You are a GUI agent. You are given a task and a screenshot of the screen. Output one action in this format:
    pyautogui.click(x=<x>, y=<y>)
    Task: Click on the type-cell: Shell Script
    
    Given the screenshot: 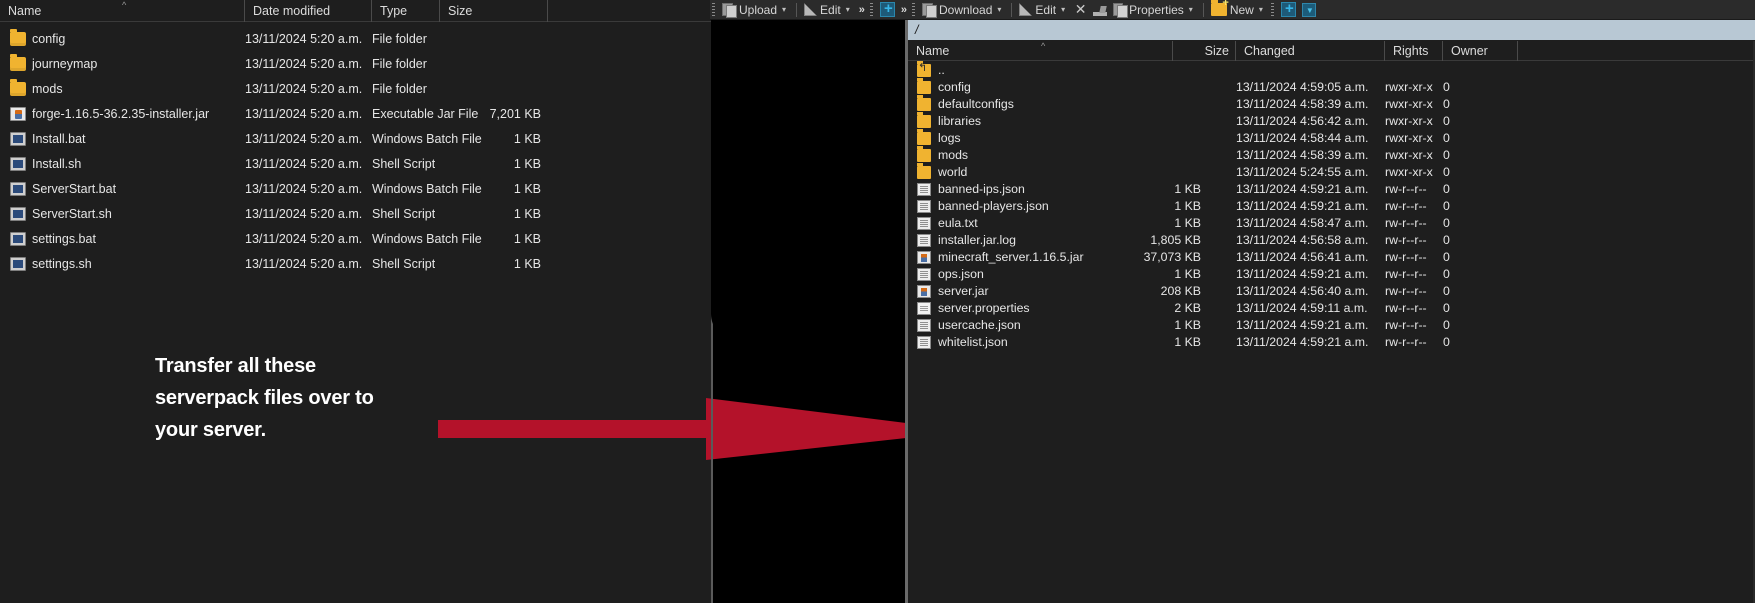 What is the action you would take?
    pyautogui.click(x=404, y=164)
    